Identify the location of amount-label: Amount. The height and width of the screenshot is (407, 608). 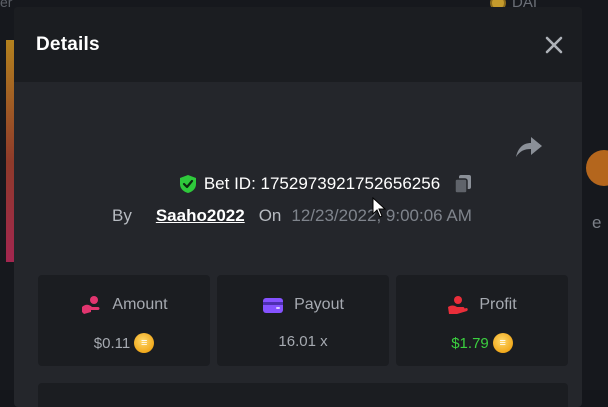
(139, 305).